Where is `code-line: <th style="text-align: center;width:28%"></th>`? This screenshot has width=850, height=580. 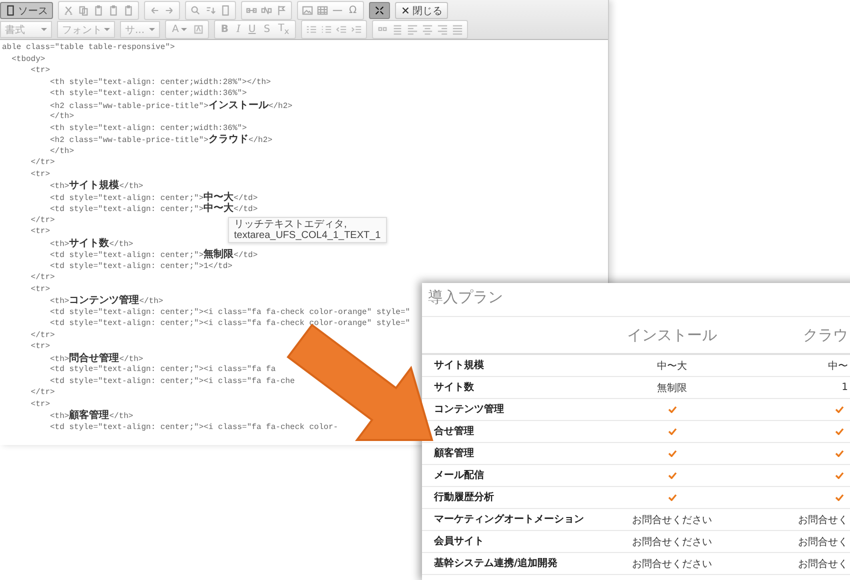
code-line: <th style="text-align: center;width:28%"></th> is located at coordinates (160, 82).